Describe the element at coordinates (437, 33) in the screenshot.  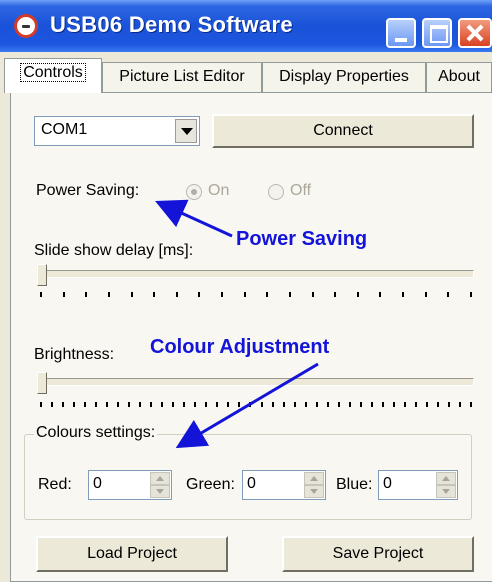
I see `maximize-button` at that location.